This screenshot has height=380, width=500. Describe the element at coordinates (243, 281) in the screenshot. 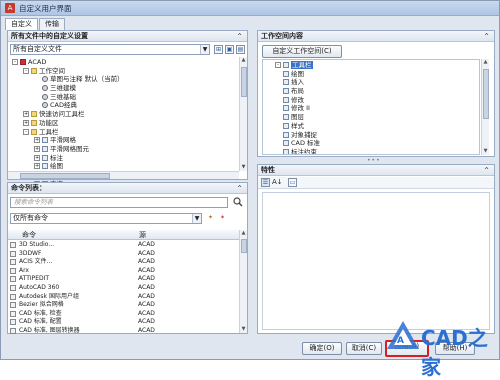

I see `command-list-scrollbar: ▲ ▼` at that location.